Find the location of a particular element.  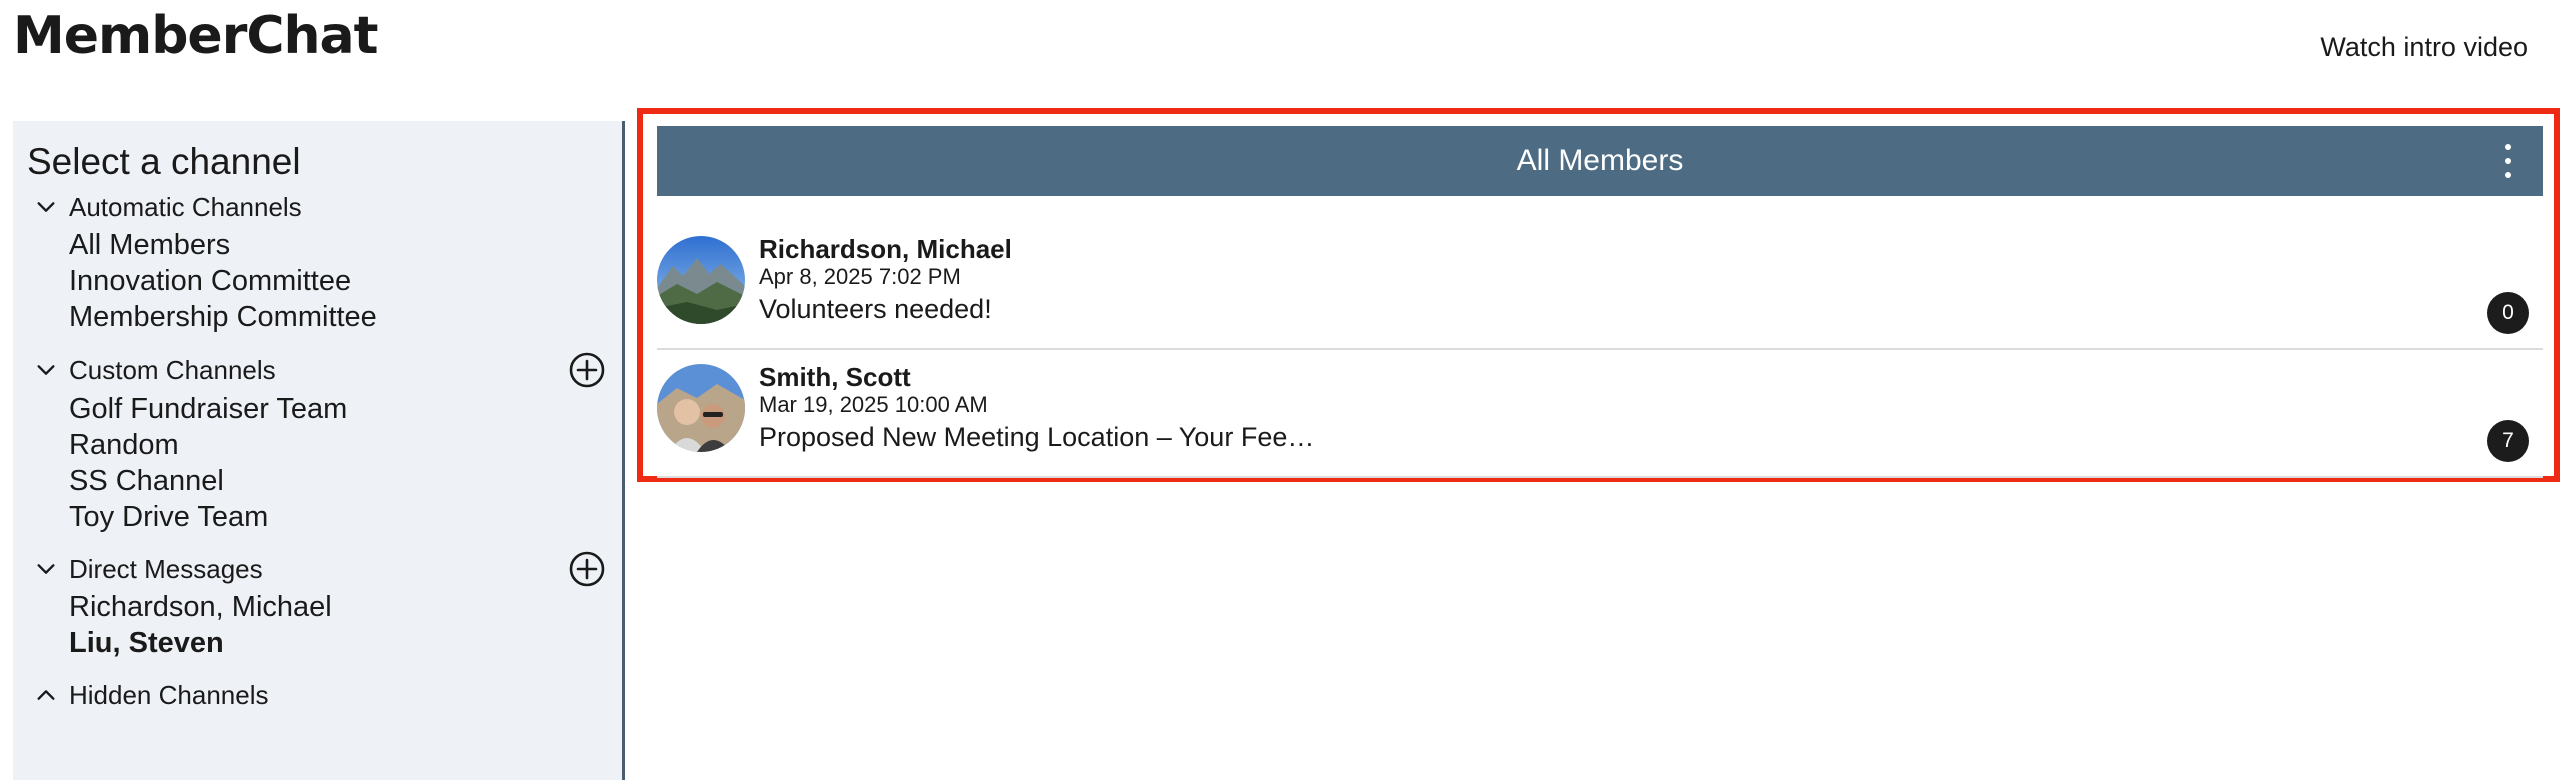

channel-item-membership-committee: Membership Committee is located at coordinates (223, 317).